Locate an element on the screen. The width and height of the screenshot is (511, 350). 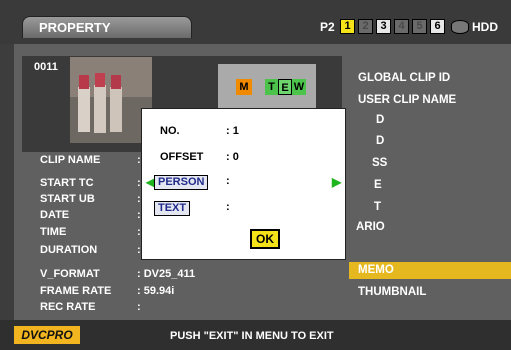
slot-4: 4 is located at coordinates (401, 26).